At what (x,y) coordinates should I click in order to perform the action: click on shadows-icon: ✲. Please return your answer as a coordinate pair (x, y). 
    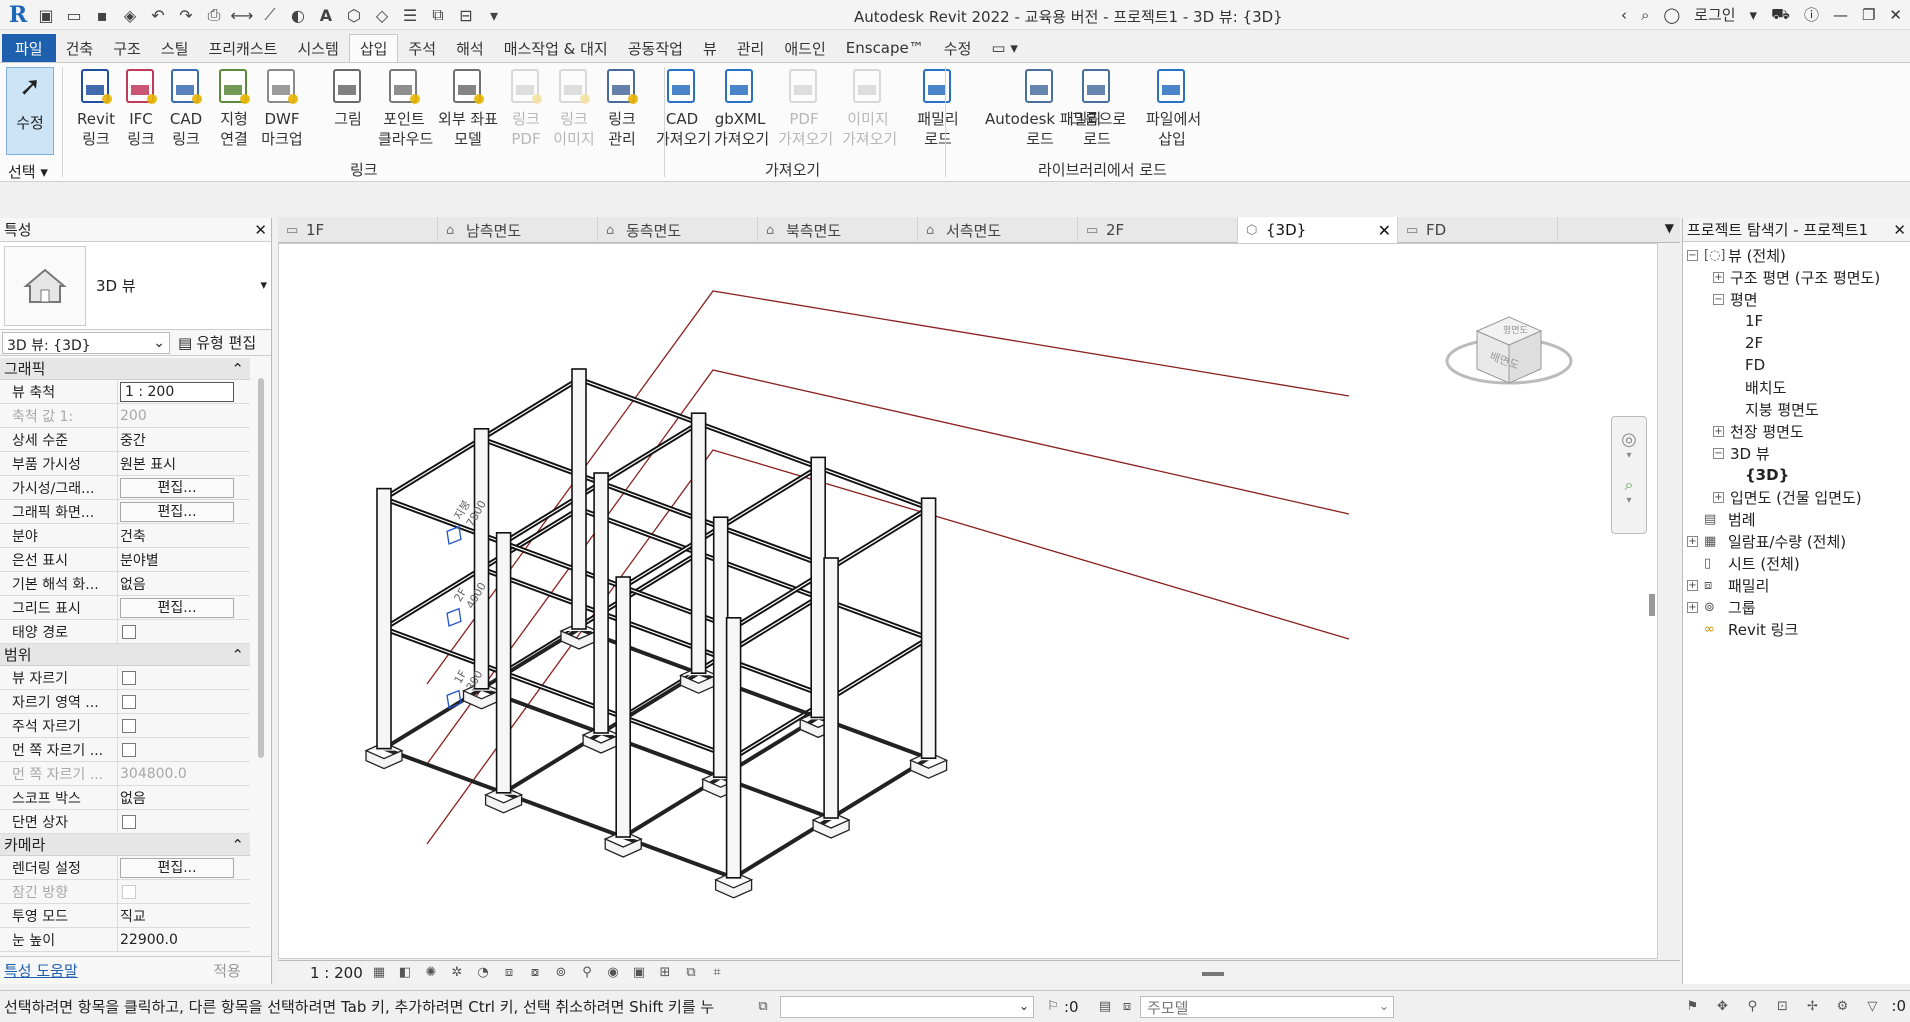
    Looking at the image, I should click on (457, 973).